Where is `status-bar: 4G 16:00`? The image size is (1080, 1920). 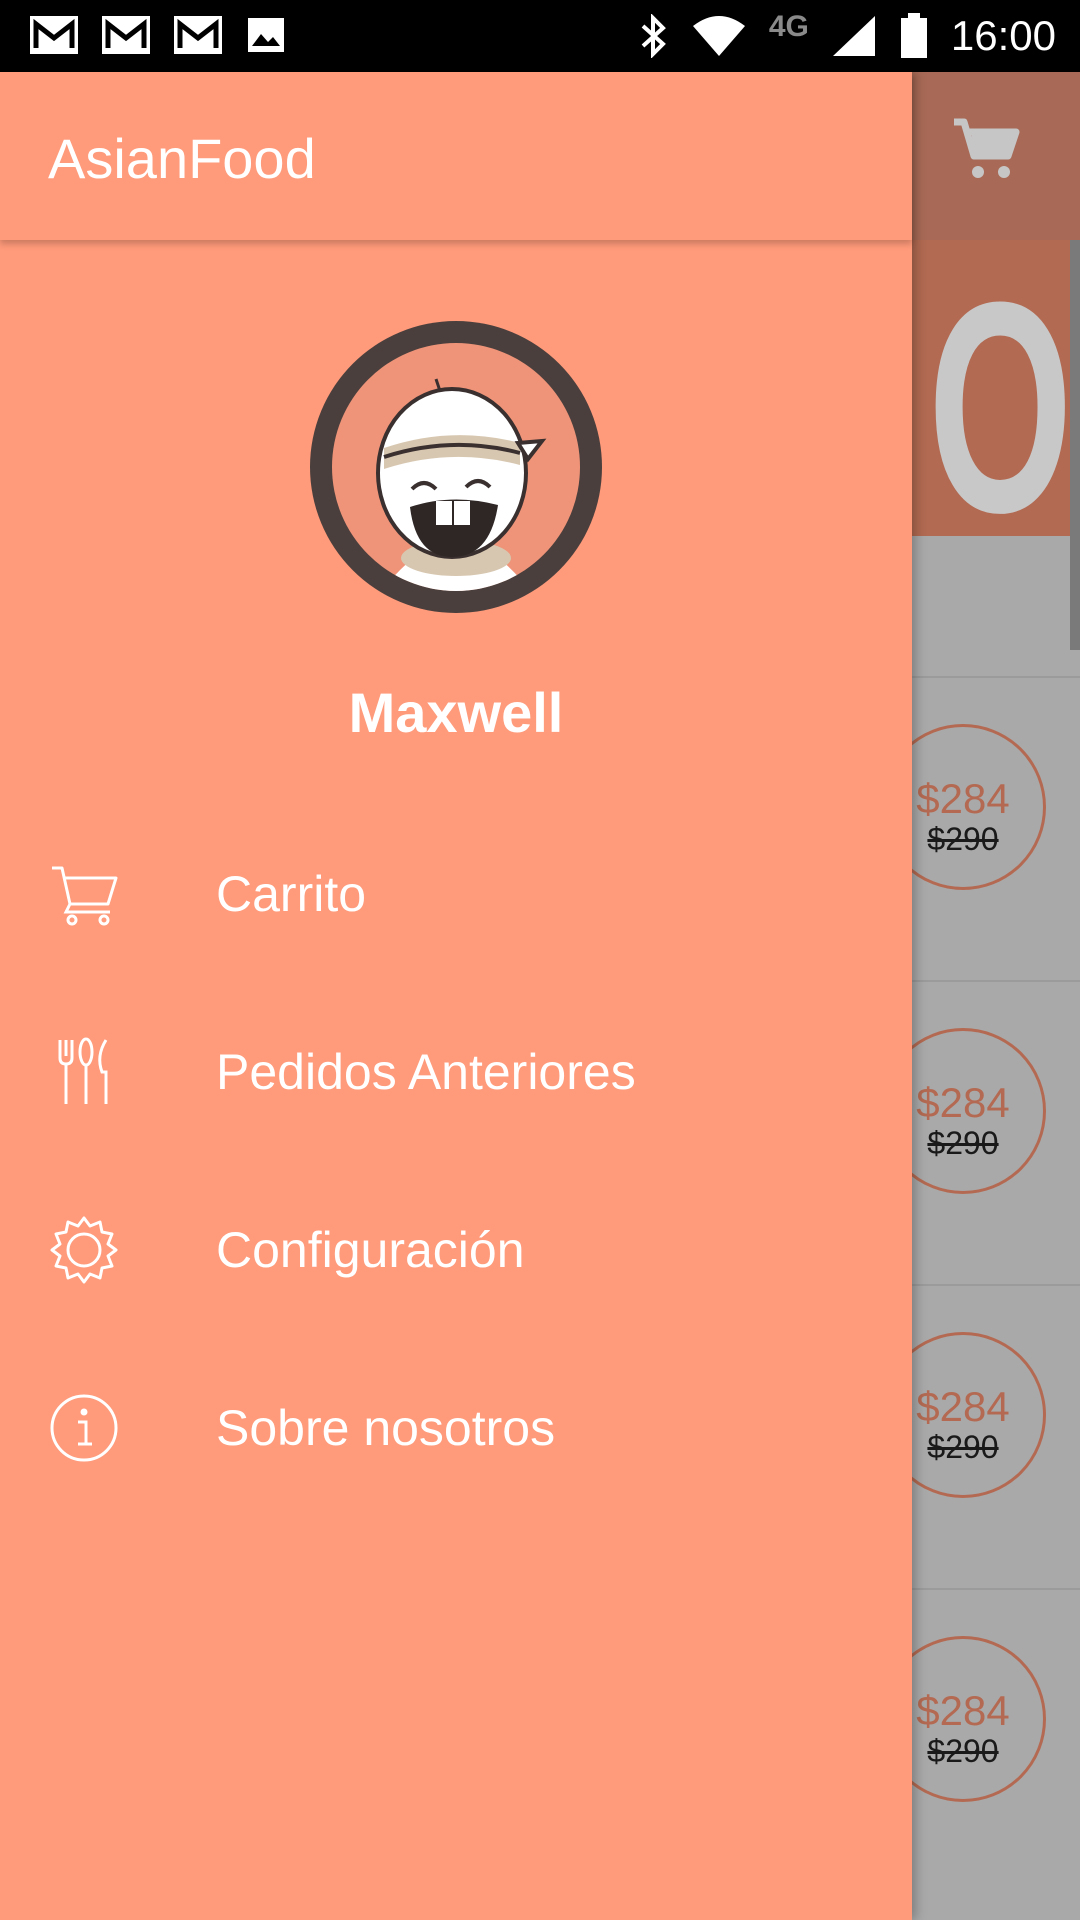 status-bar: 4G 16:00 is located at coordinates (540, 36).